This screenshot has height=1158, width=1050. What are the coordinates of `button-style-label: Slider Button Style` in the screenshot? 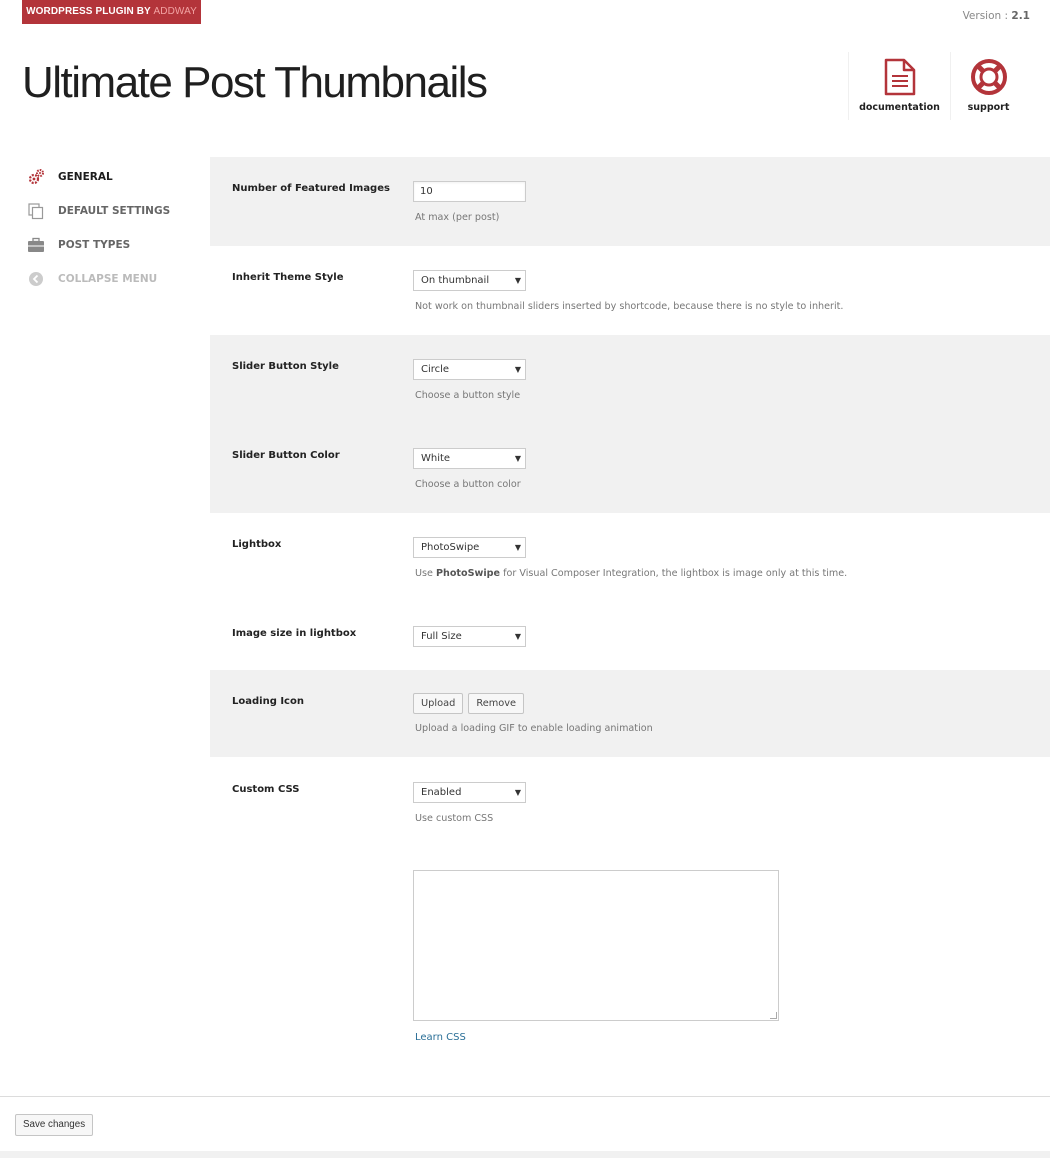 It's located at (285, 366).